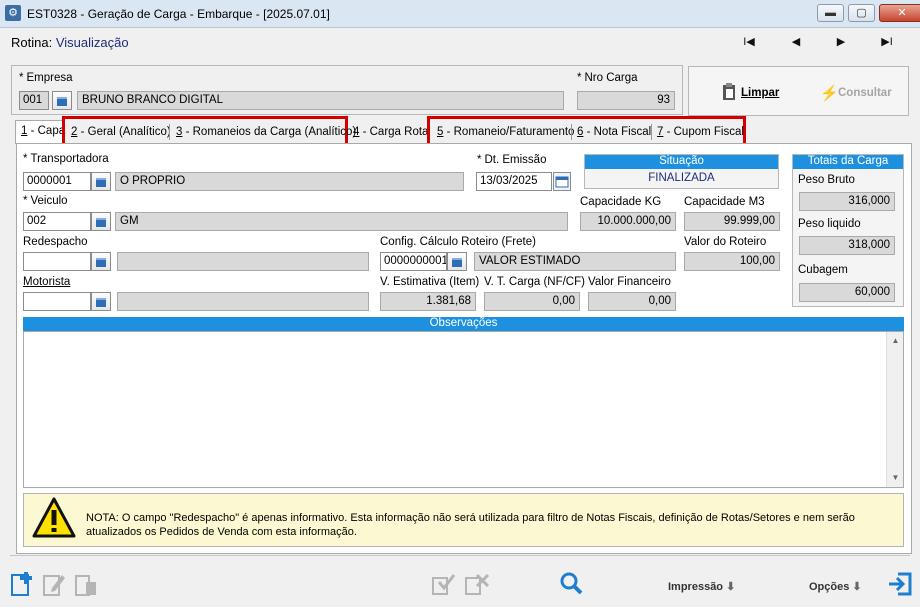  I want to click on maximize-button: ▢, so click(861, 13).